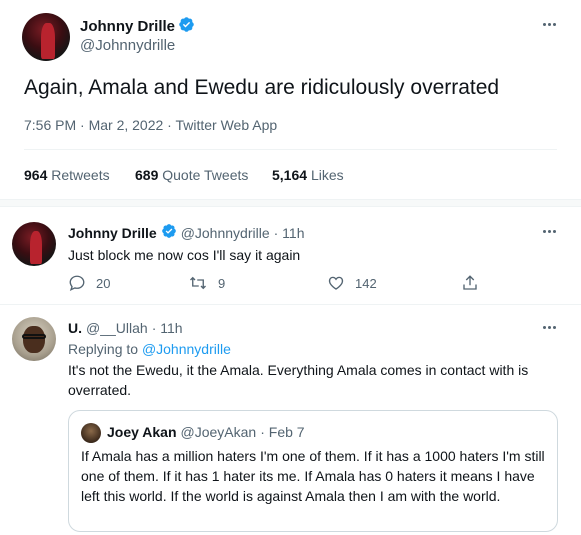  What do you see at coordinates (75, 328) in the screenshot?
I see `author-name: U.` at bounding box center [75, 328].